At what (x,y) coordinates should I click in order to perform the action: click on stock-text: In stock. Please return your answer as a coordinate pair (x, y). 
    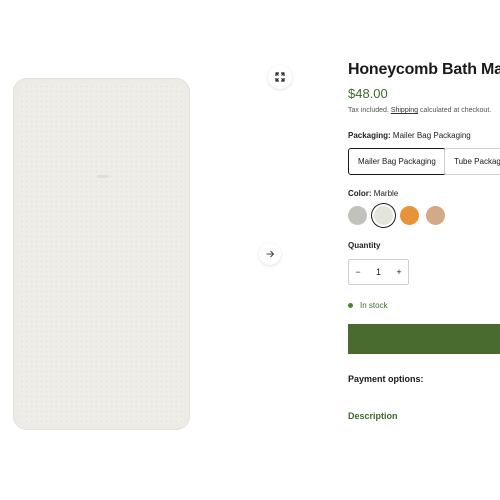
    Looking at the image, I should click on (374, 305).